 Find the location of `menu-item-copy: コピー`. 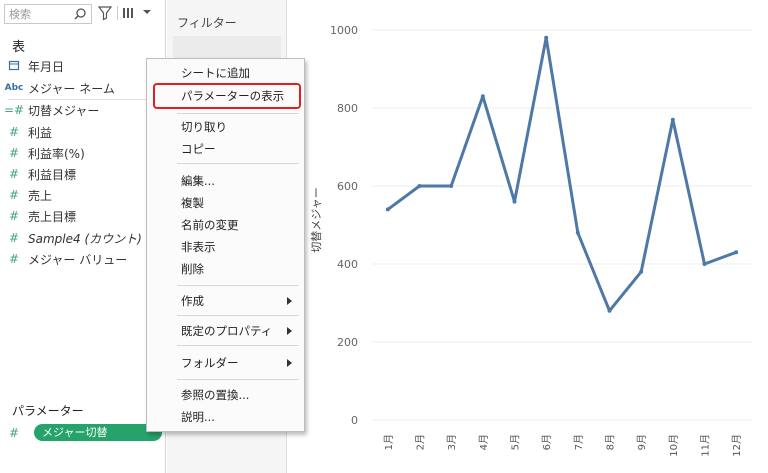

menu-item-copy: コピー is located at coordinates (225, 149).